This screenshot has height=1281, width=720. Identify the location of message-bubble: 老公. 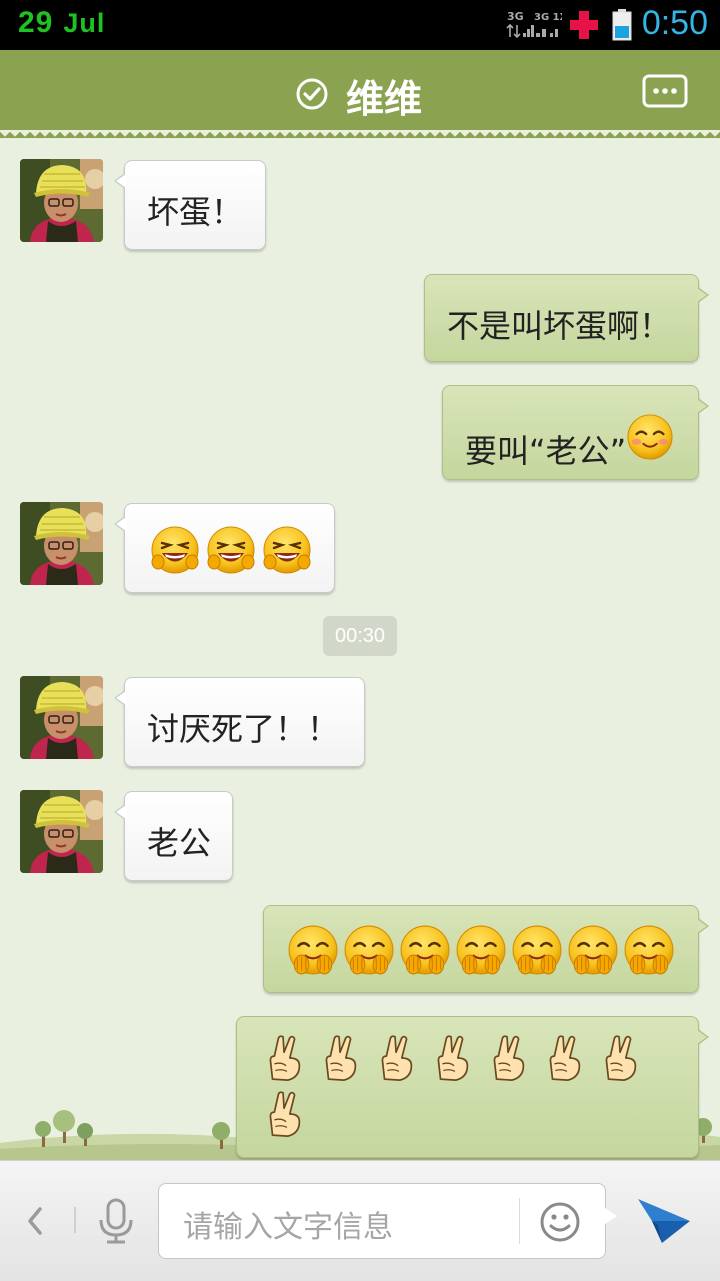
(173, 836).